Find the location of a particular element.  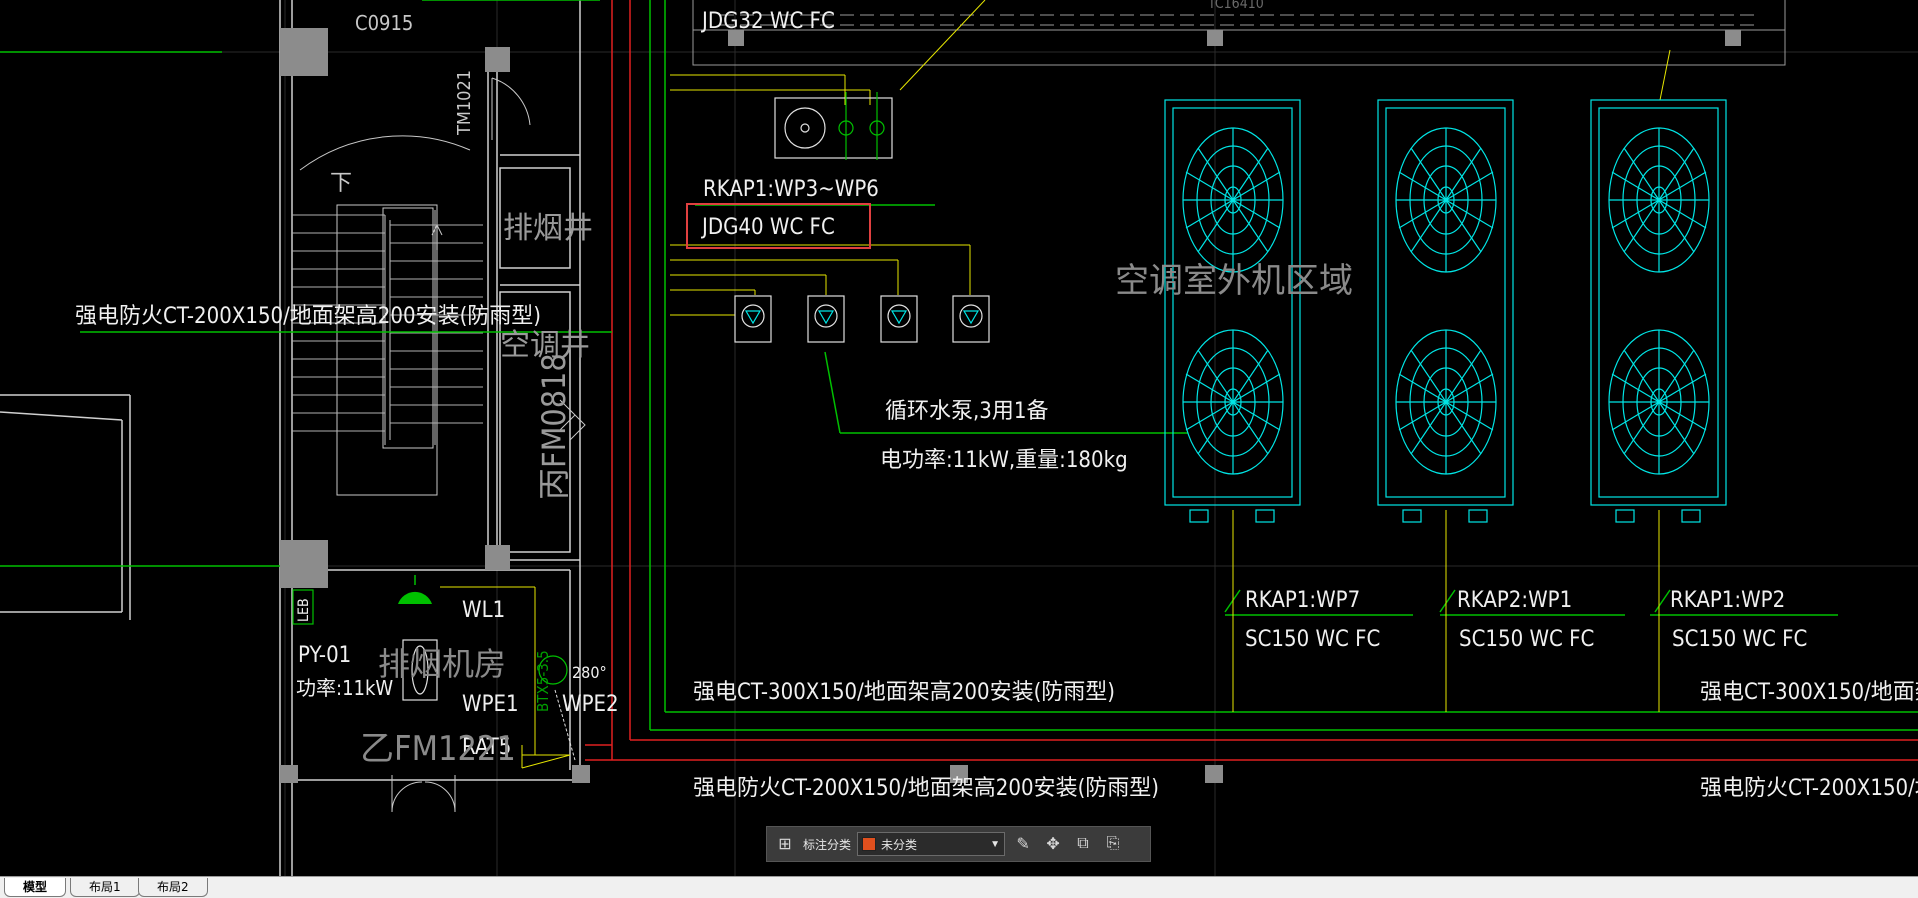

circulation-pumps is located at coordinates (862, 319).